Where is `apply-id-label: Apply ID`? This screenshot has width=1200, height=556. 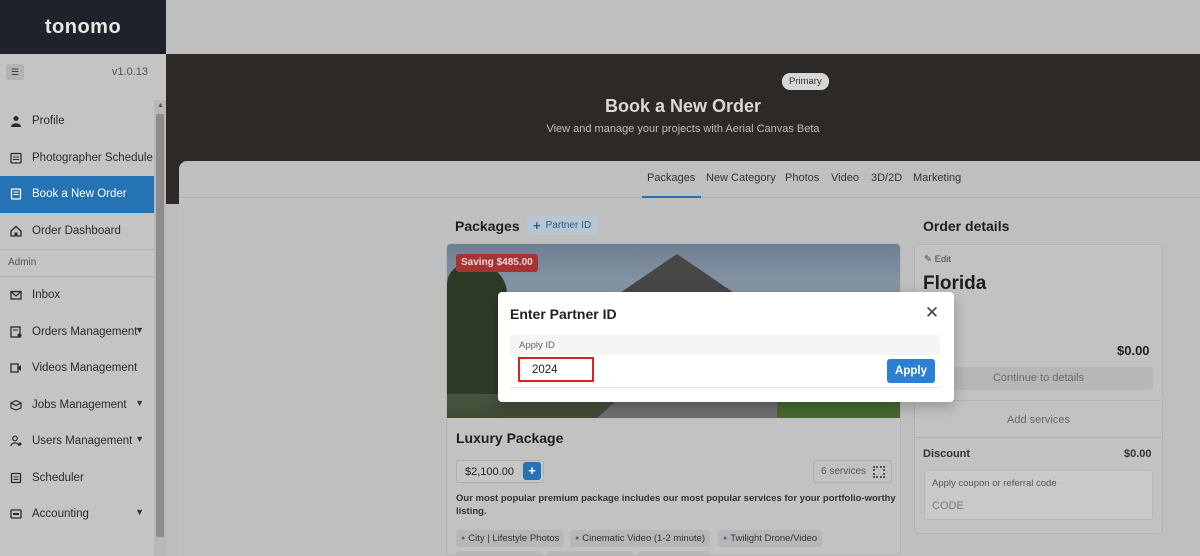 apply-id-label: Apply ID is located at coordinates (537, 345).